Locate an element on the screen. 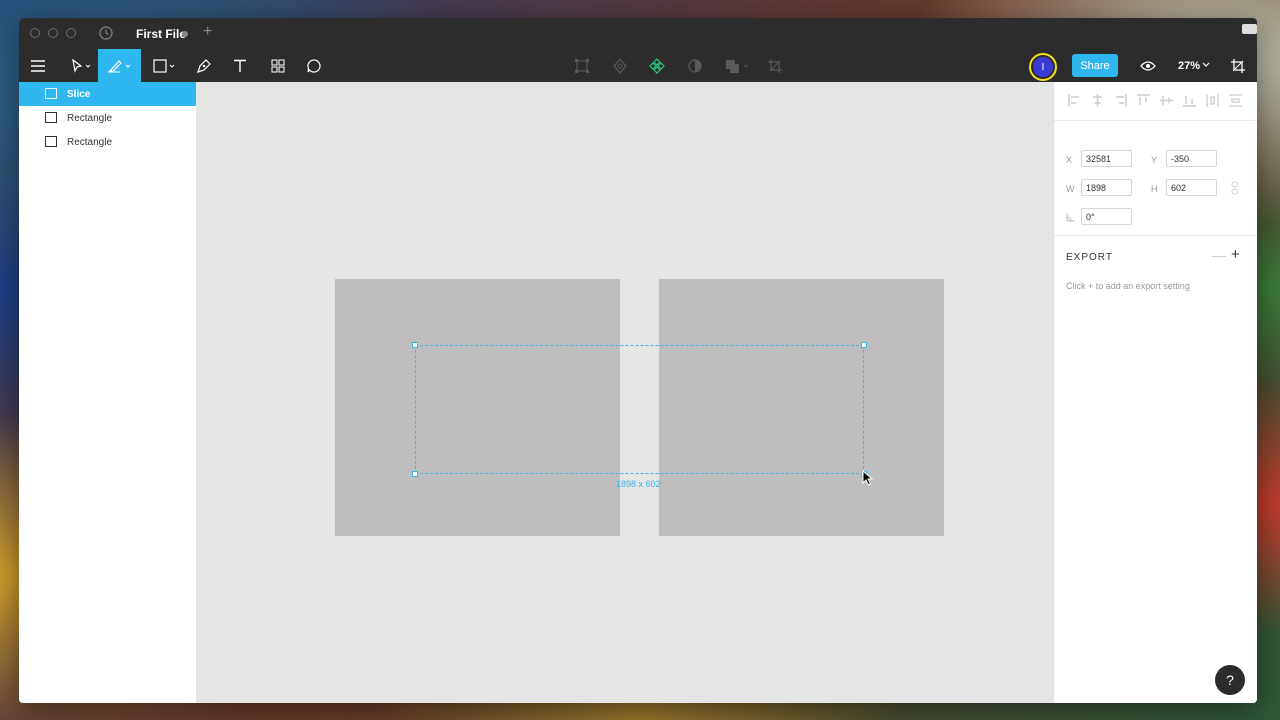 The image size is (1280, 720). file-tab-title: First File is located at coordinates (161, 34).